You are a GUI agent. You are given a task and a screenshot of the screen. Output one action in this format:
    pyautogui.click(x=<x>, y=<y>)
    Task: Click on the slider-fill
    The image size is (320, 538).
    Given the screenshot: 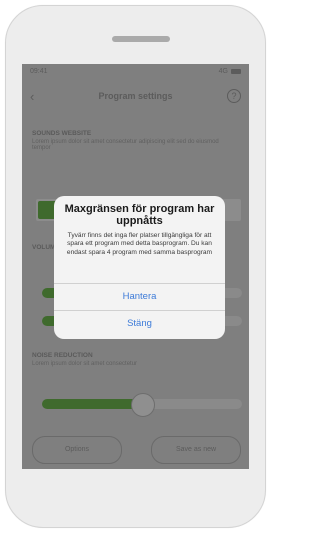 What is the action you would take?
    pyautogui.click(x=92, y=404)
    